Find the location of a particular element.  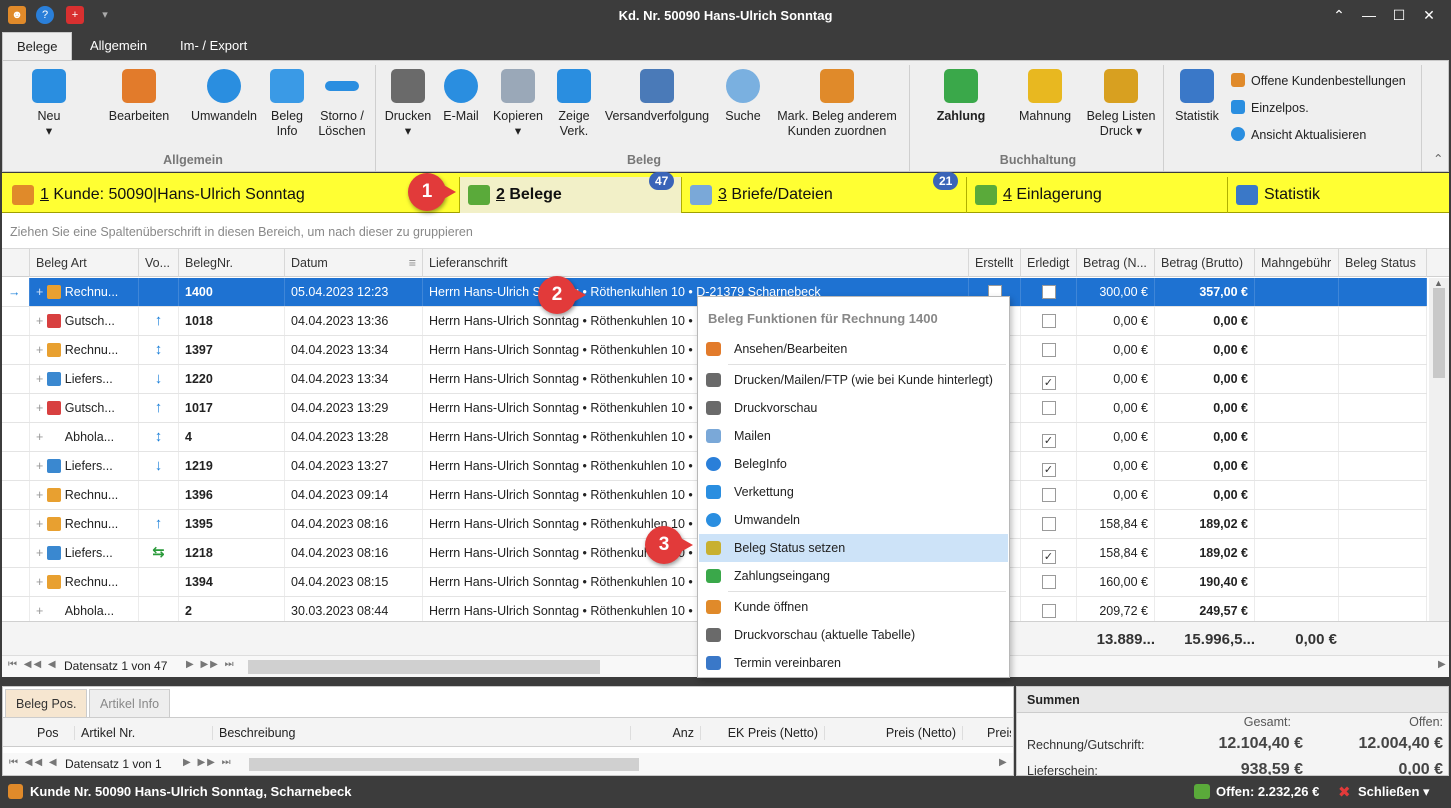

menu-item-set-status: Beleg Status setzen is located at coordinates (853, 548).